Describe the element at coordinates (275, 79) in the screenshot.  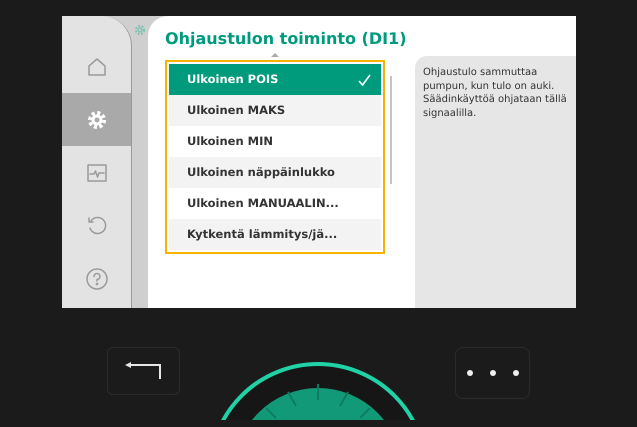
I see `option-item: Ulkoinen POIS` at that location.